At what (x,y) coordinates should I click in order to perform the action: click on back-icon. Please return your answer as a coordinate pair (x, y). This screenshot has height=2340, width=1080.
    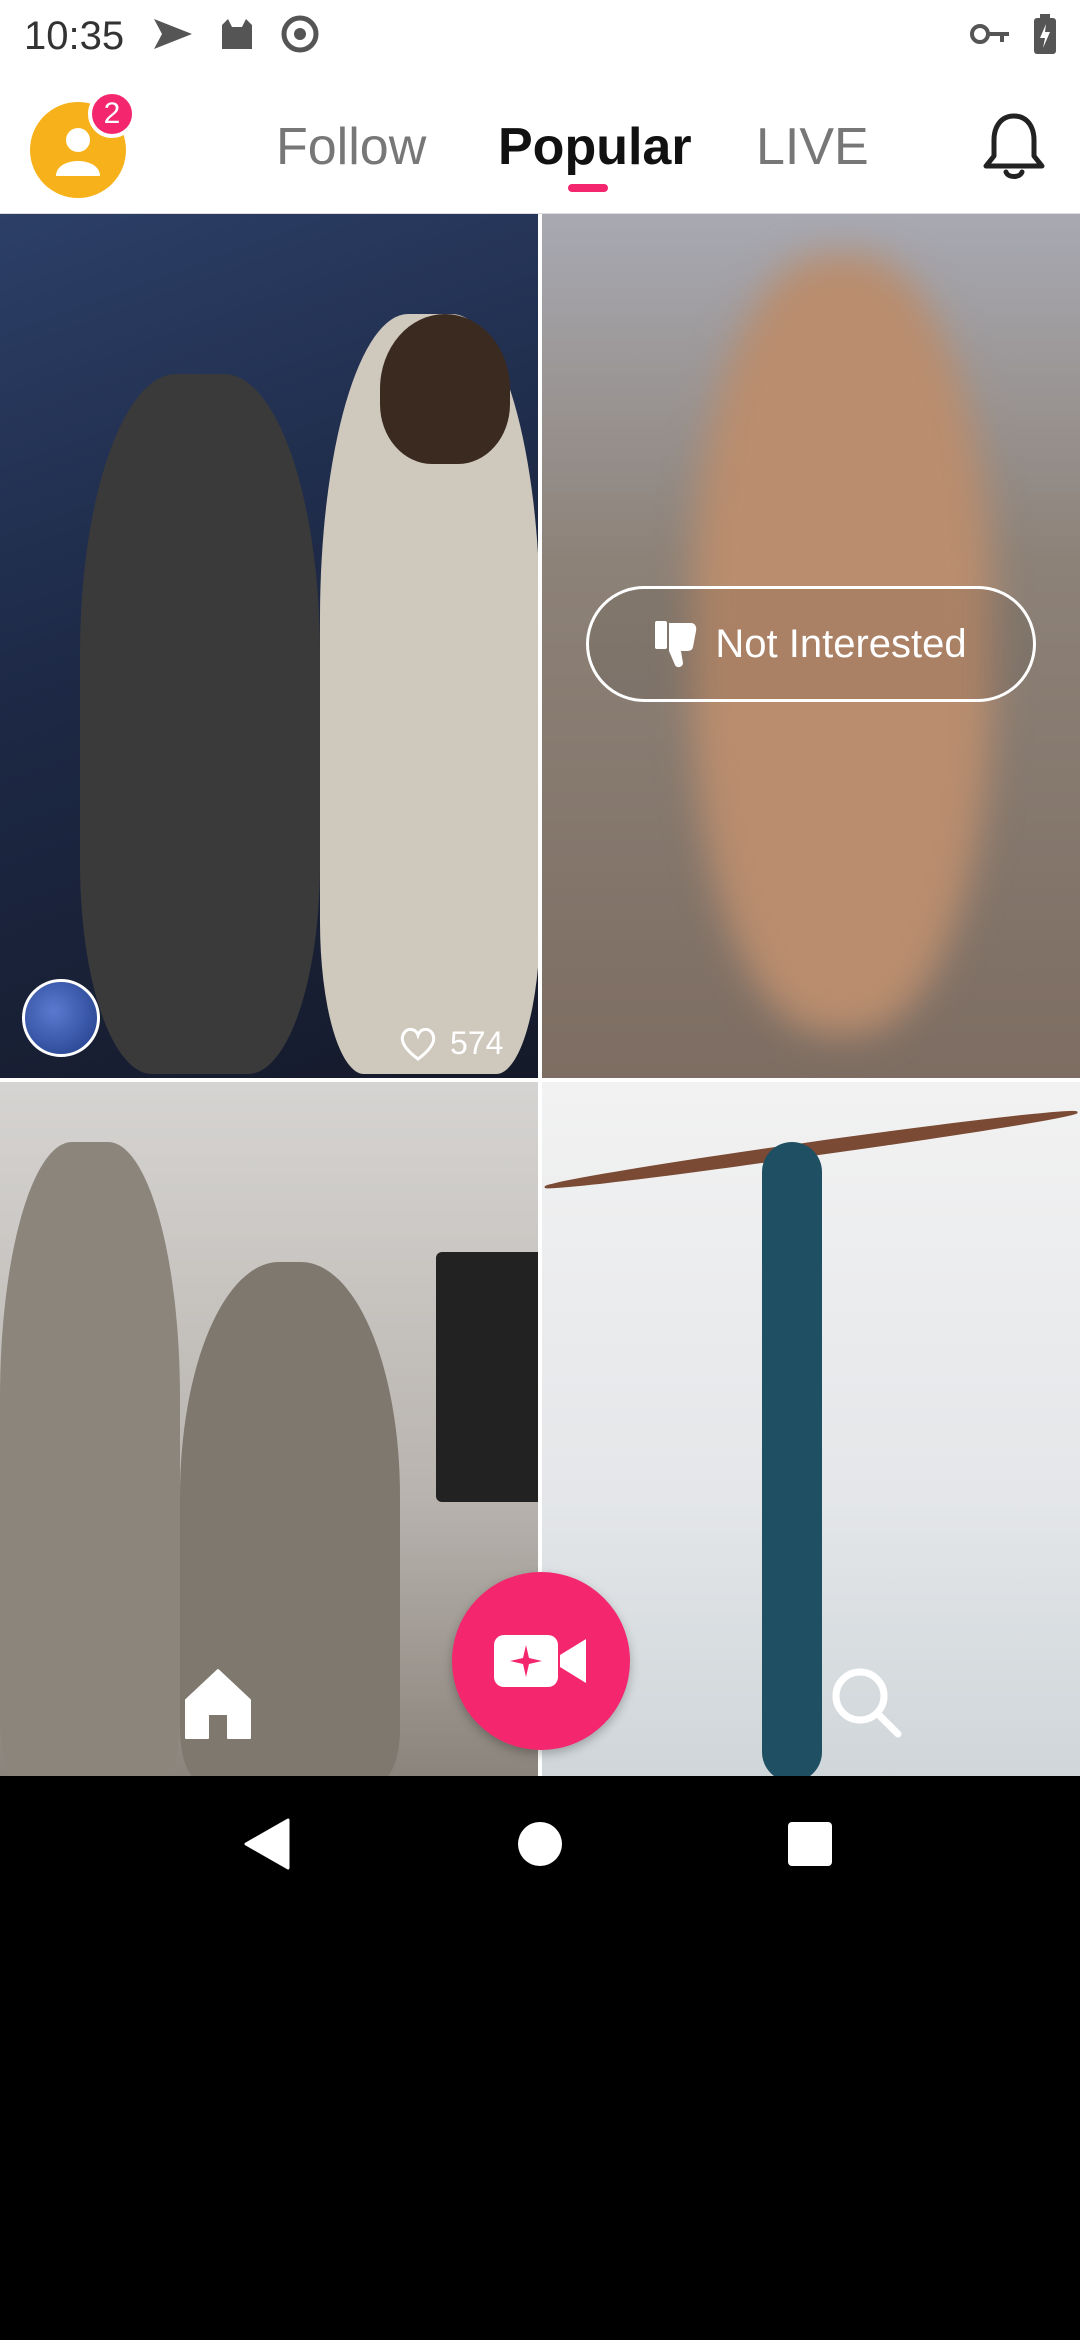
    Looking at the image, I should click on (267, 1844).